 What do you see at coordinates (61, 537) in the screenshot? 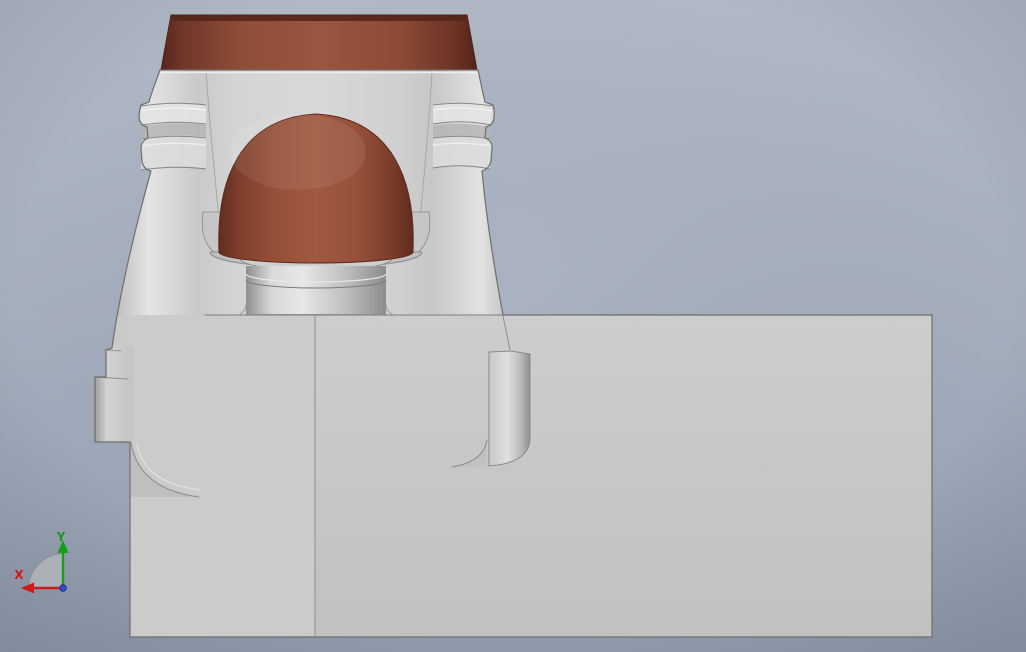
I see `y-axis-label: Y` at bounding box center [61, 537].